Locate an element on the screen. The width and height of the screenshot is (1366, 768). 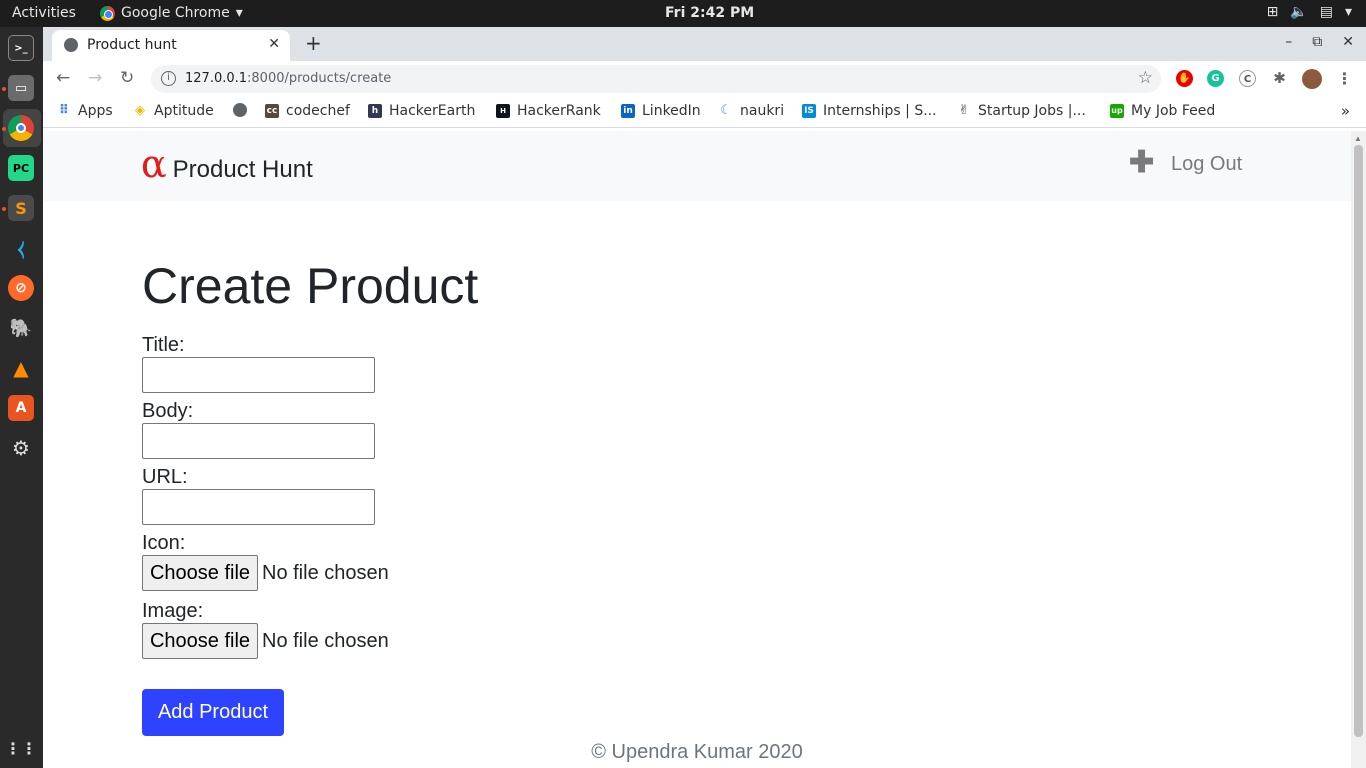
bookmarks-overflow-icon: » is located at coordinates (1345, 111).